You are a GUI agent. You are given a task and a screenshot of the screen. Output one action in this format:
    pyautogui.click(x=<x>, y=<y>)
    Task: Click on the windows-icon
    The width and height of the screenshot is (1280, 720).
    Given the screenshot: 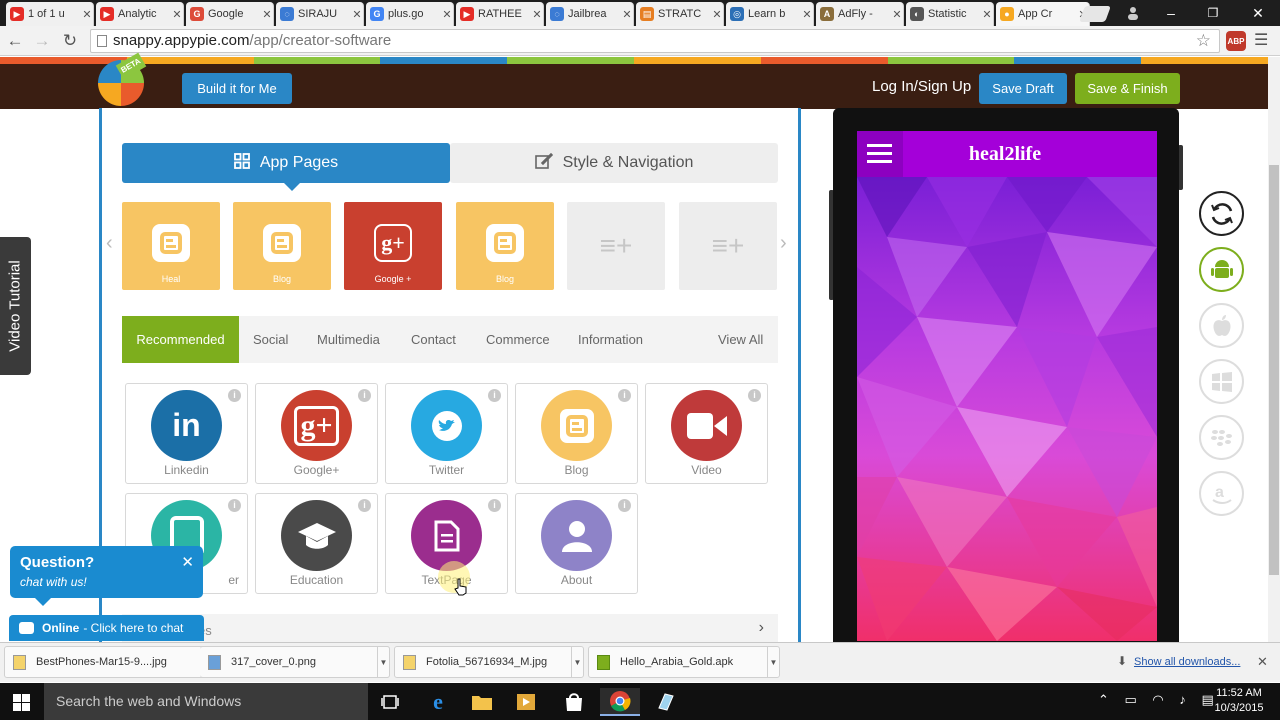 What is the action you would take?
    pyautogui.click(x=1221, y=381)
    